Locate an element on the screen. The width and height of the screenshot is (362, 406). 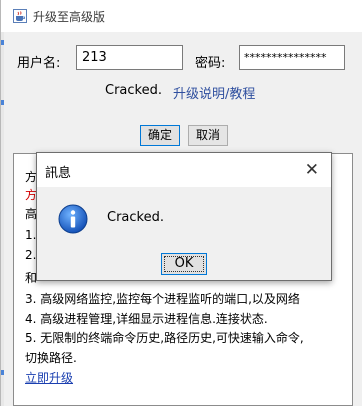
window-title: 升级至高级版 is located at coordinates (69, 17).